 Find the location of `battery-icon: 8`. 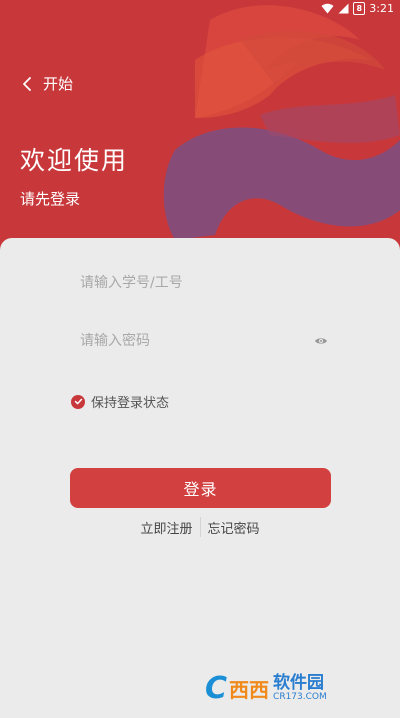

battery-icon: 8 is located at coordinates (359, 8).